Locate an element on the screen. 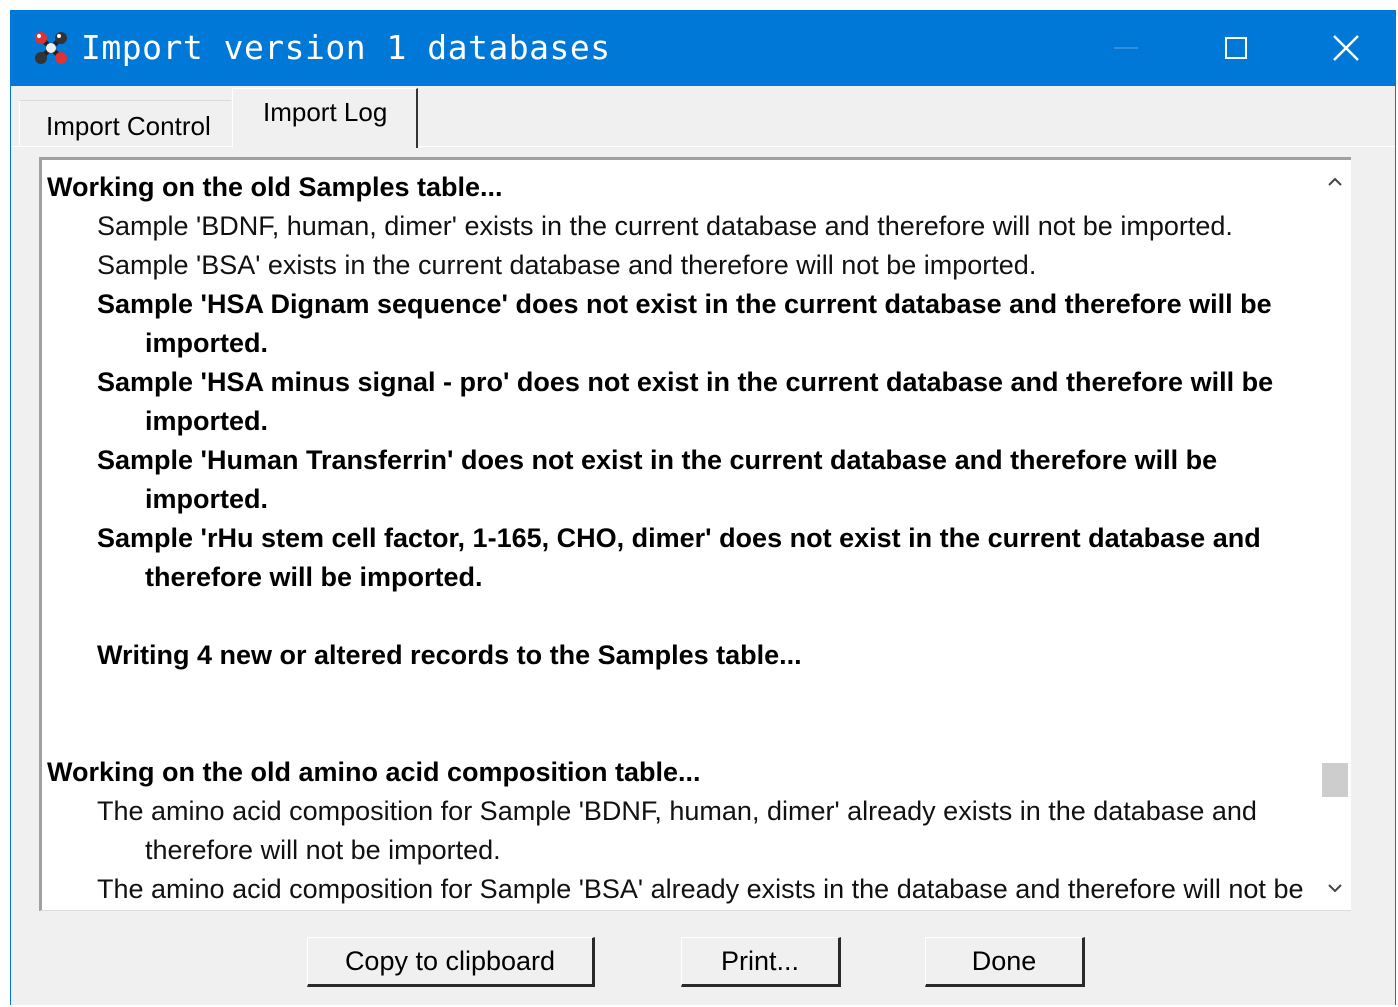 Image resolution: width=1398 pixels, height=1007 pixels. chevron-up-icon is located at coordinates (1335, 181).